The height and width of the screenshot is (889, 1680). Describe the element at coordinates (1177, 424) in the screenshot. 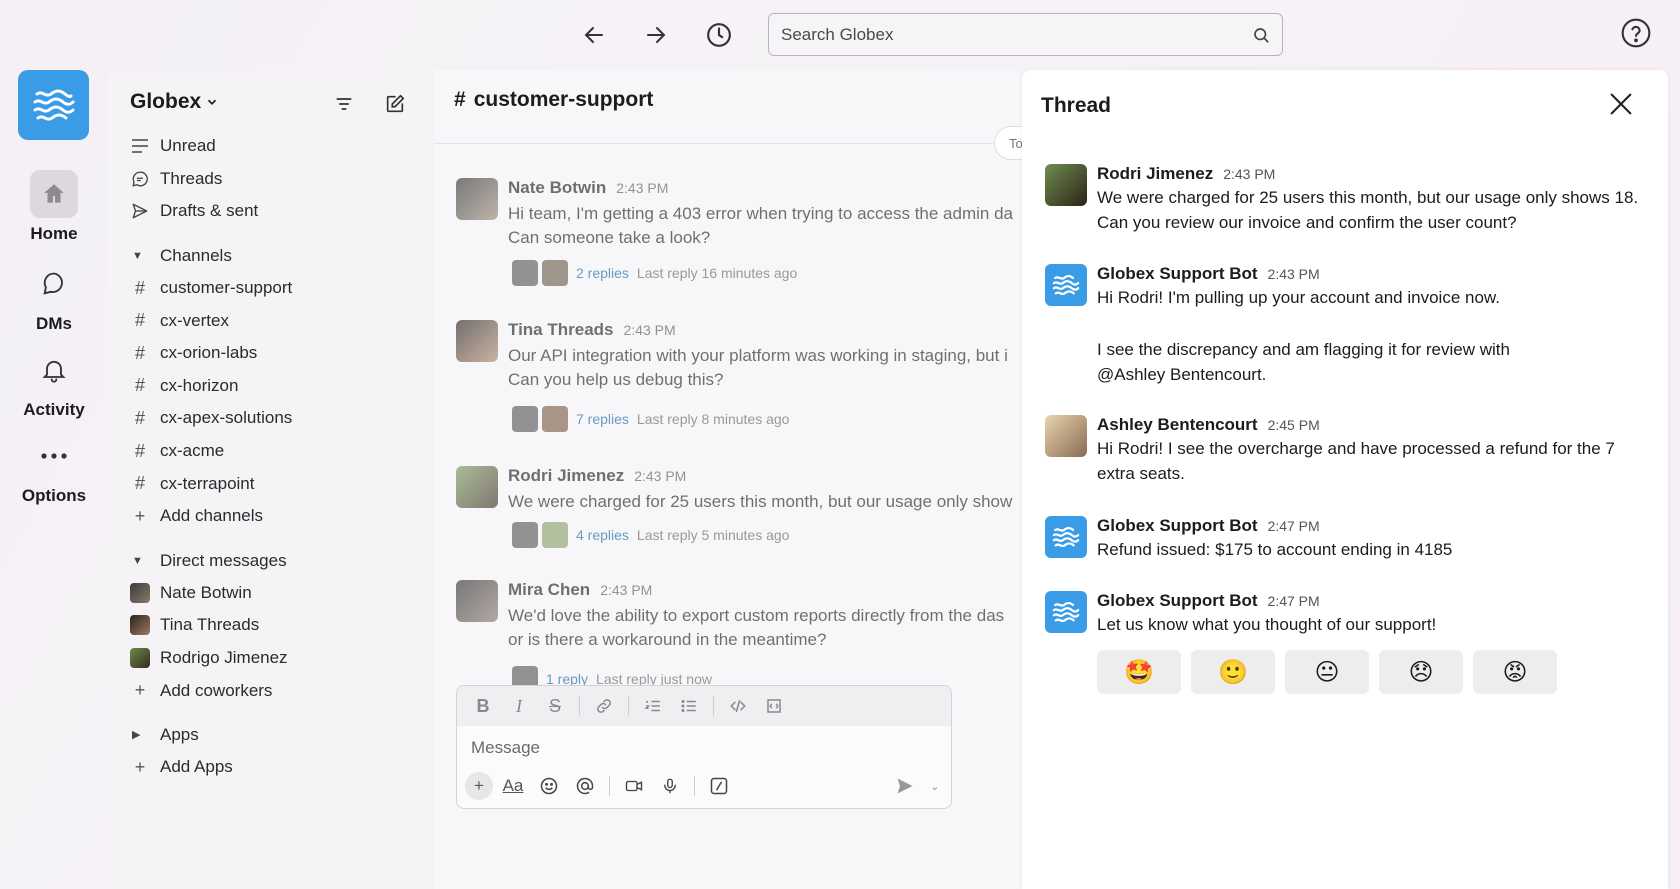

I see `message-author: Ashley Bentencourt` at that location.